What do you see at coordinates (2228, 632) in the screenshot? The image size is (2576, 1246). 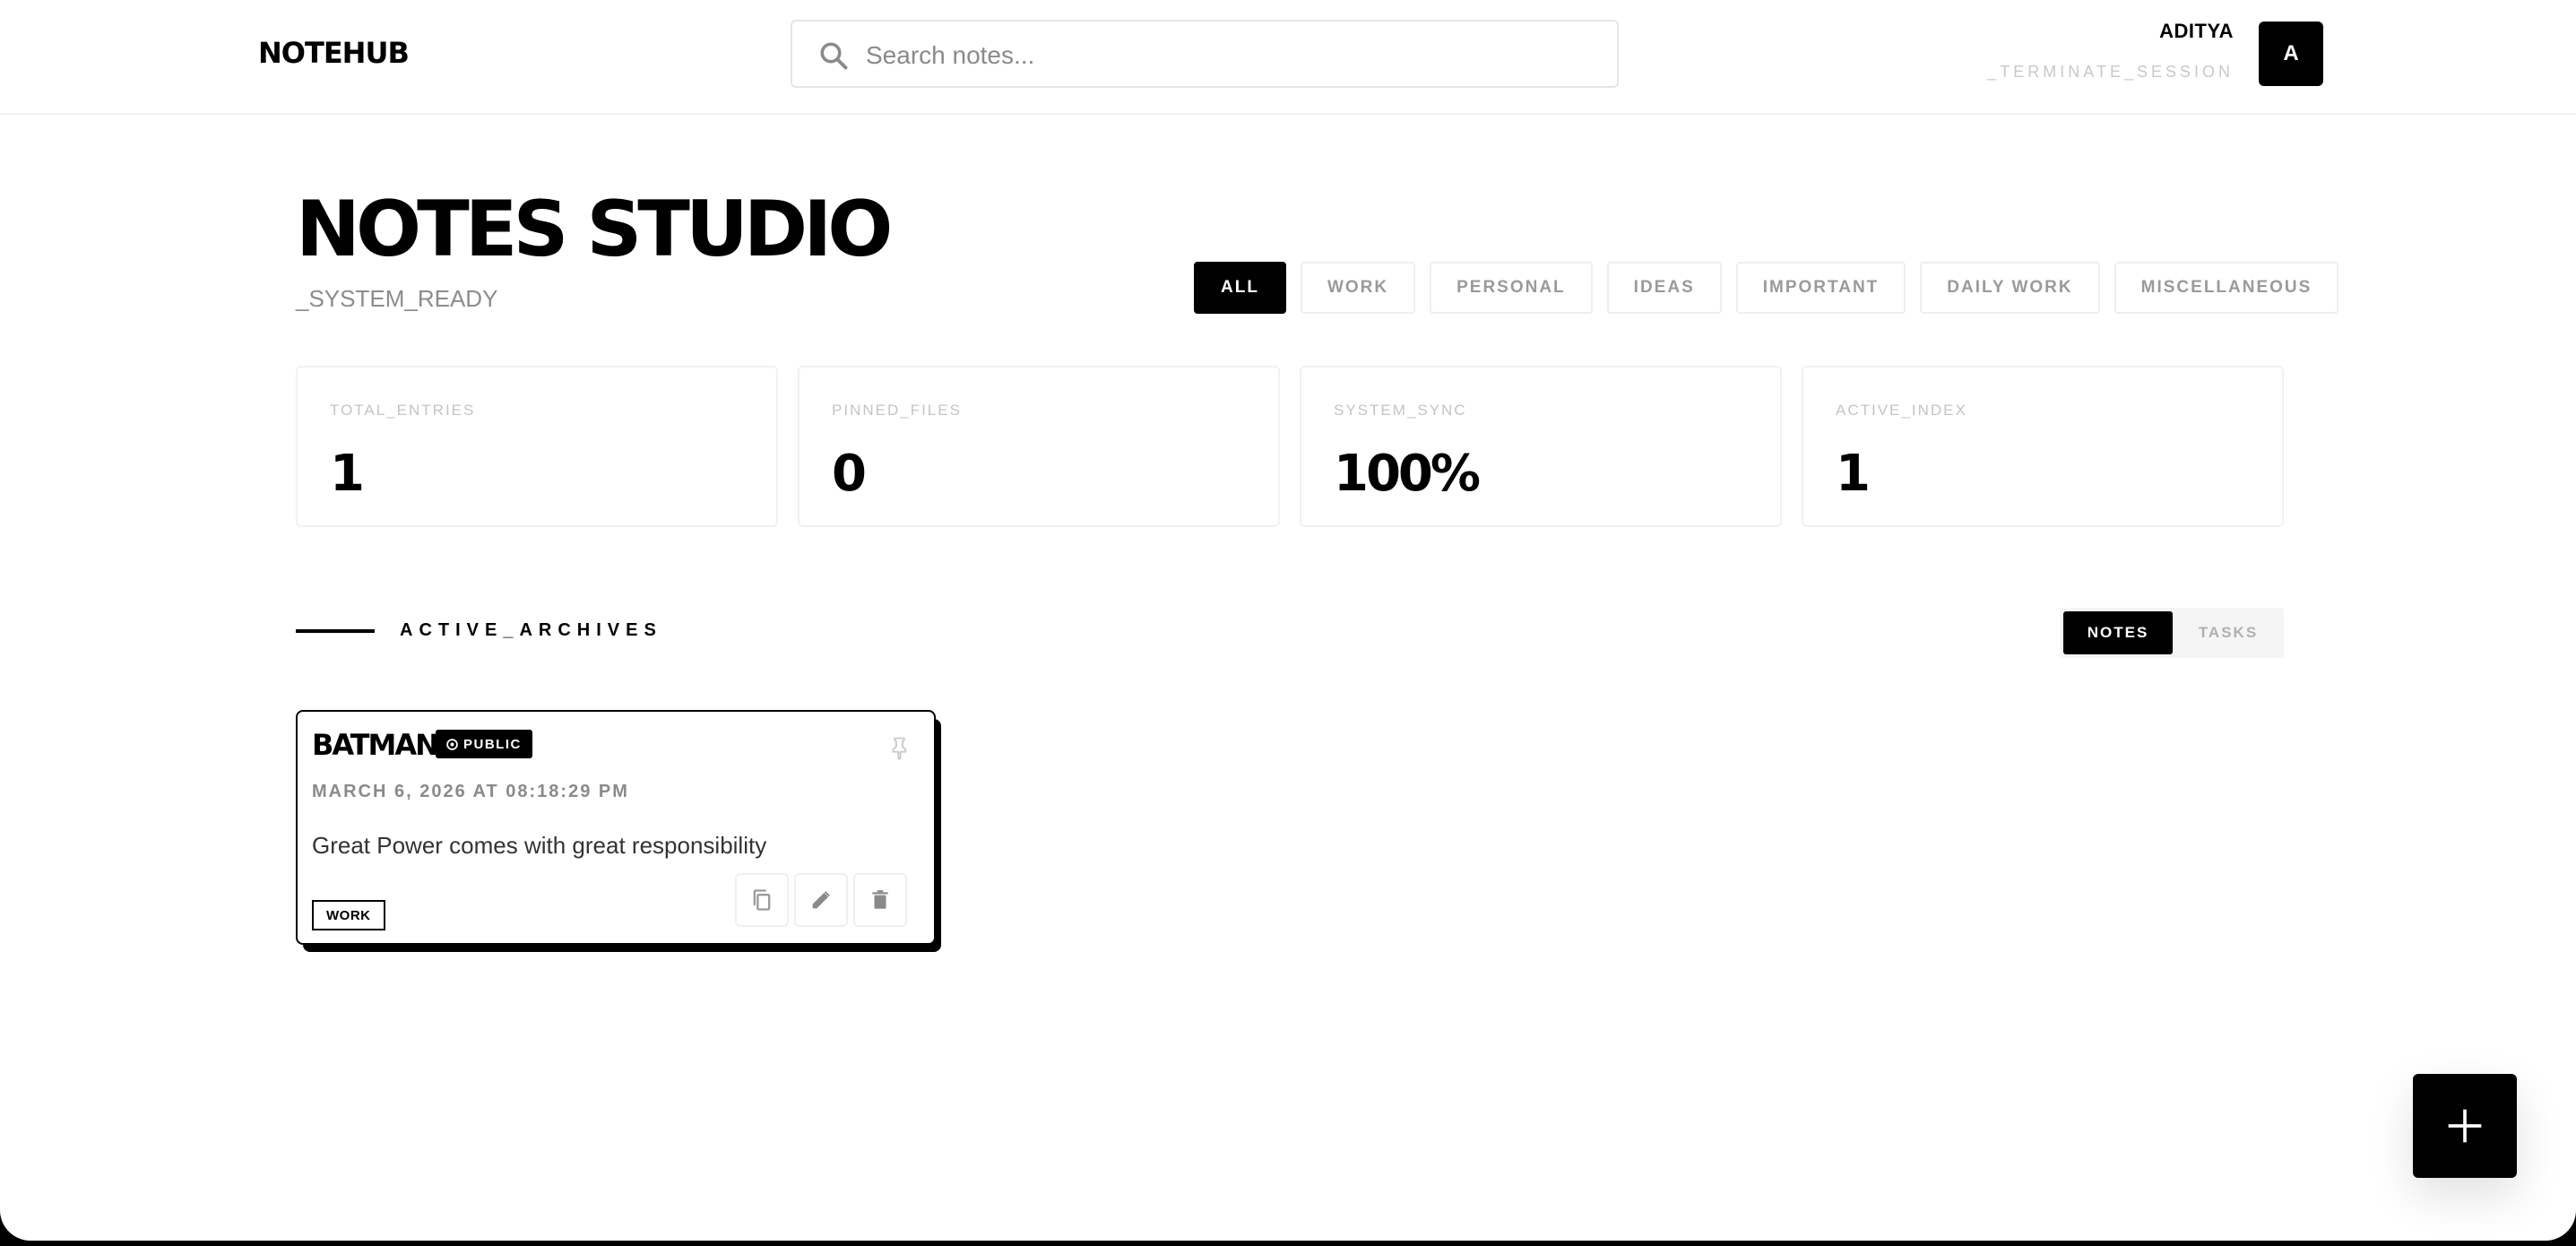 I see `tab-tasks: TASKS` at bounding box center [2228, 632].